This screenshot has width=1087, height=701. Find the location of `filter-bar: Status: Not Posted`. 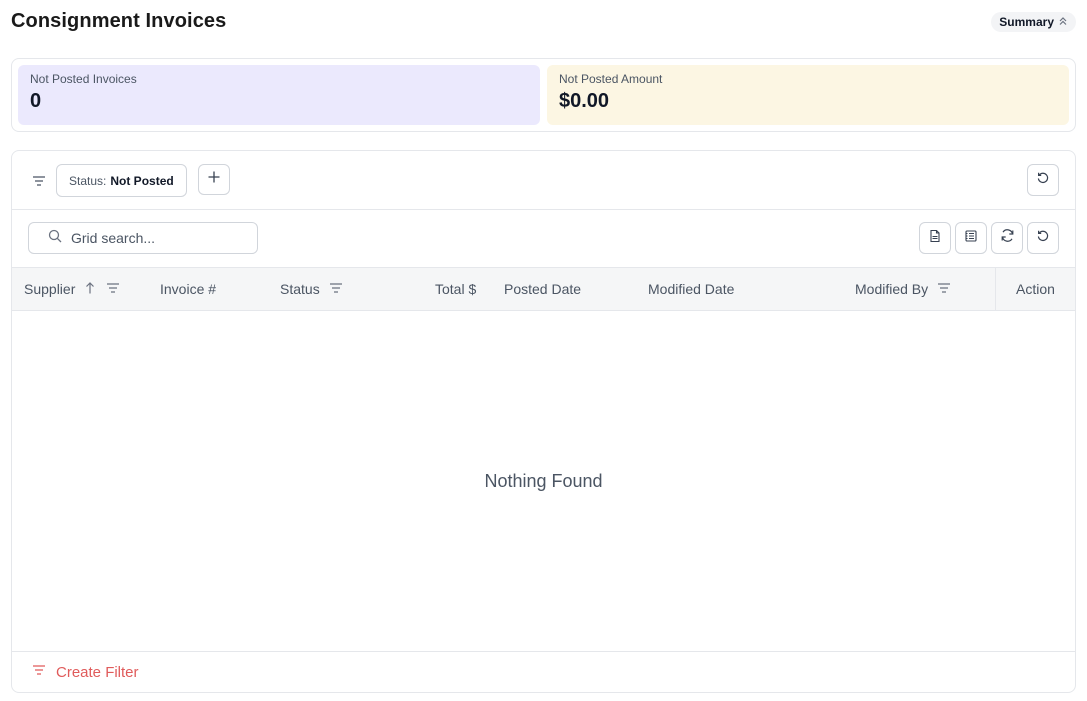

filter-bar: Status: Not Posted is located at coordinates (543, 180).